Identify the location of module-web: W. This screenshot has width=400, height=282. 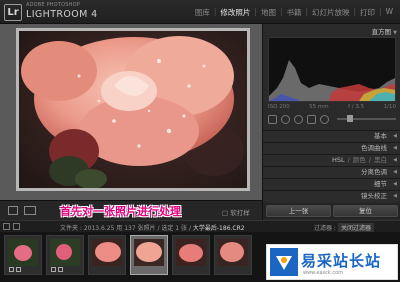
(389, 12).